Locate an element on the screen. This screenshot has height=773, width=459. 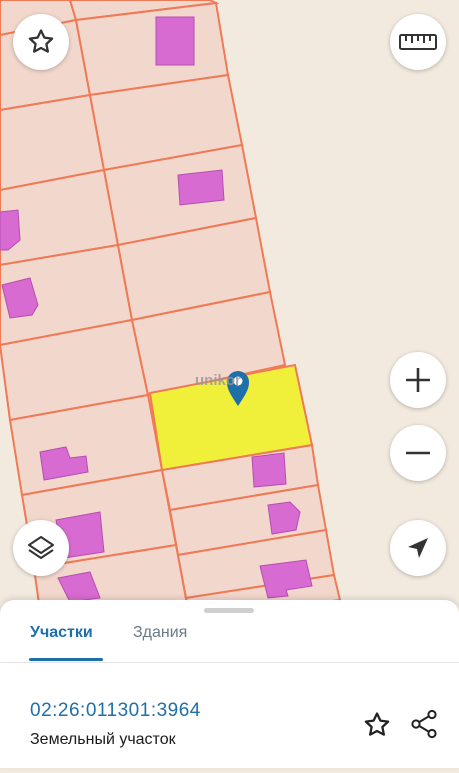
zoom-in-button is located at coordinates (418, 380).